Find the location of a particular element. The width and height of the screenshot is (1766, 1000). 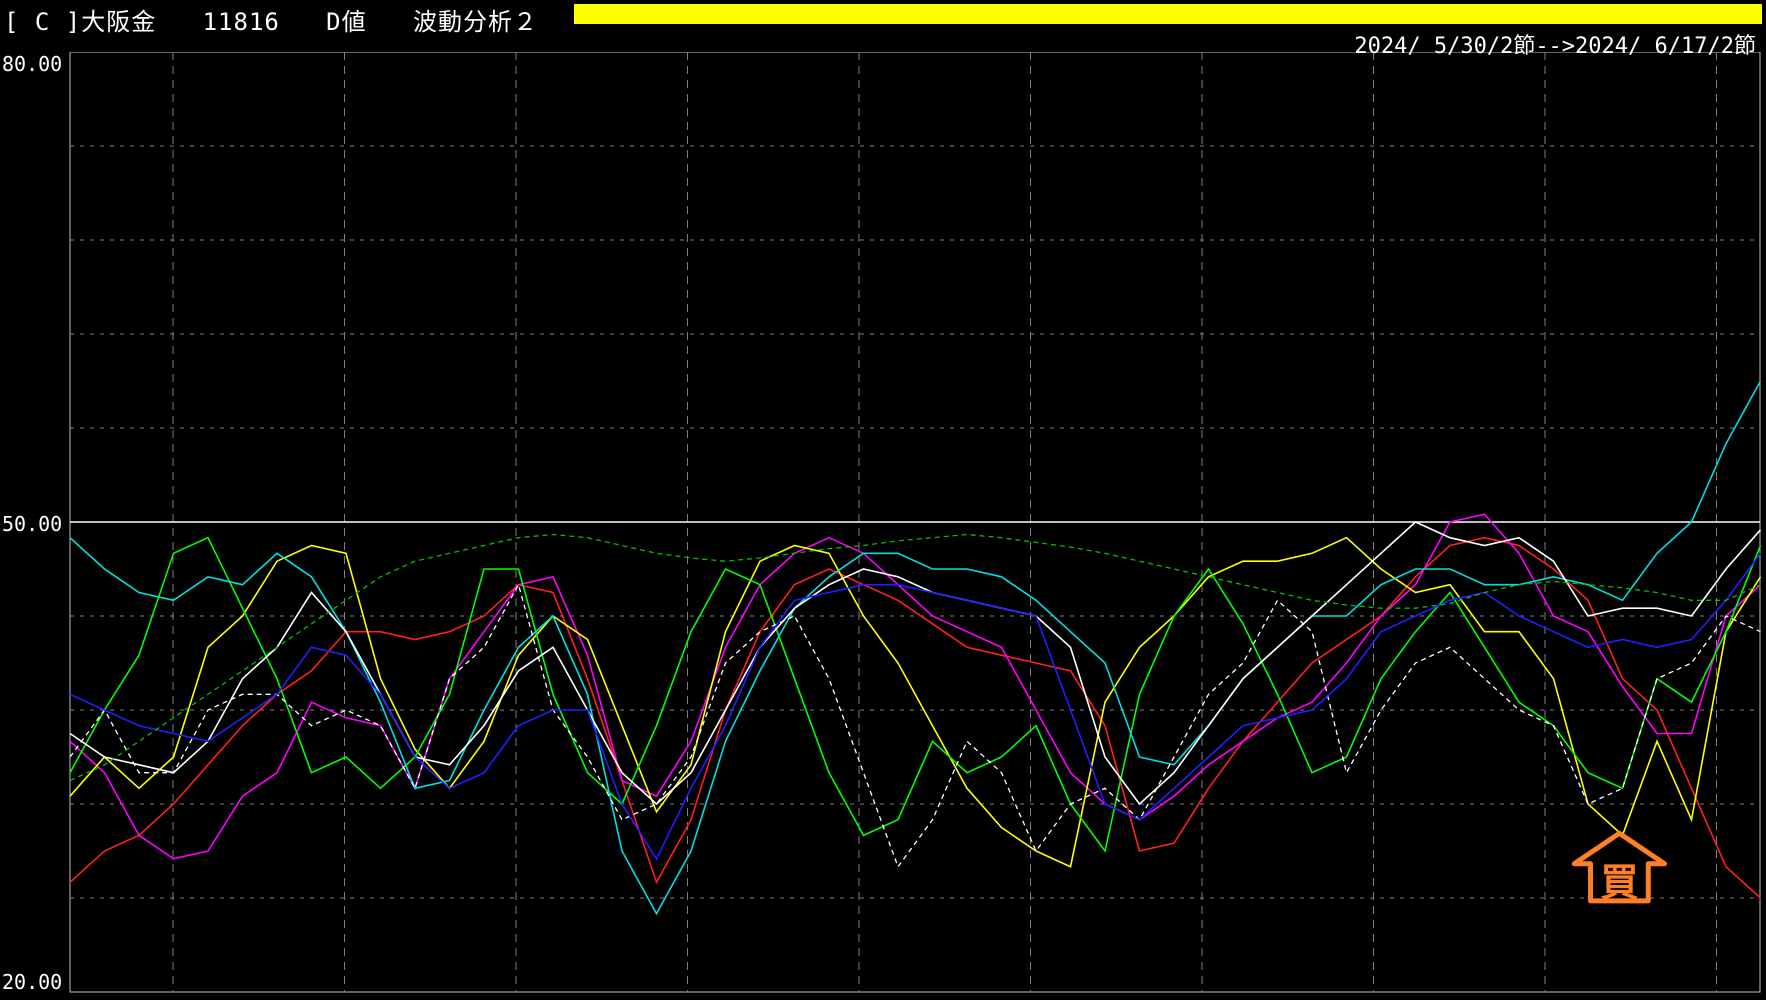

y-tick-mid: 50.00 is located at coordinates (32, 524).